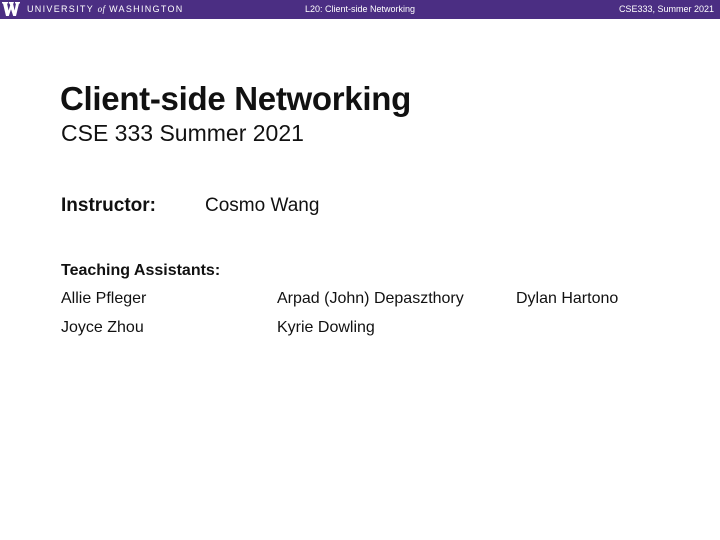 The width and height of the screenshot is (720, 540). I want to click on ta-name: Kyrie Dowling, so click(326, 327).